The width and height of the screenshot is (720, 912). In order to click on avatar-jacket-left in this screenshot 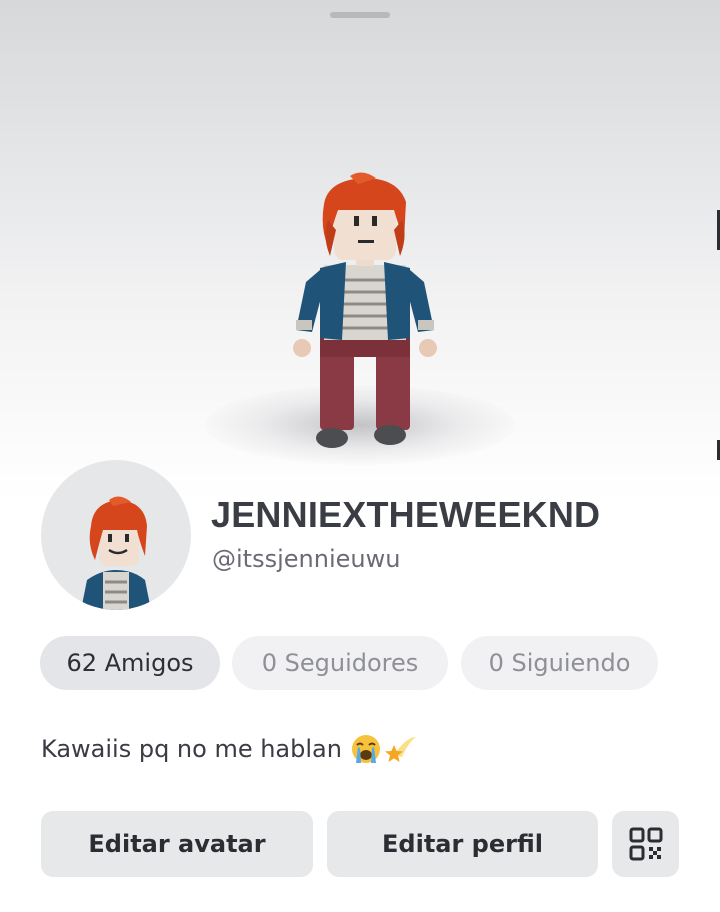, I will do `click(333, 301)`.